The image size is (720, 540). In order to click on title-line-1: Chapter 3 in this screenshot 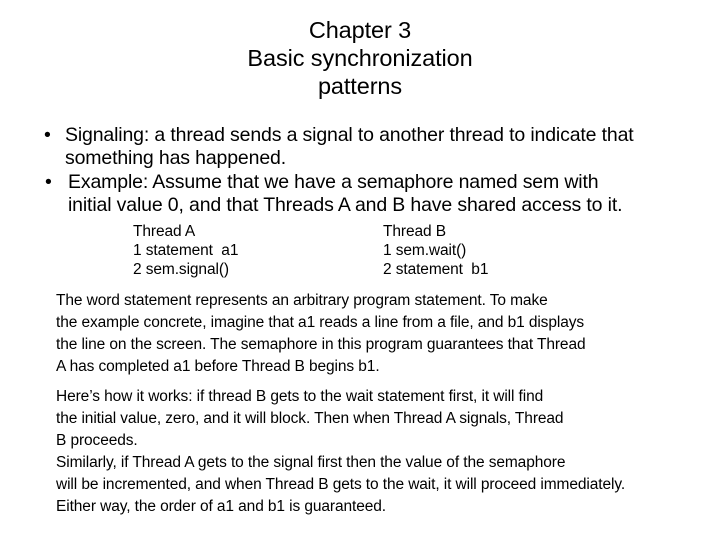, I will do `click(360, 30)`.